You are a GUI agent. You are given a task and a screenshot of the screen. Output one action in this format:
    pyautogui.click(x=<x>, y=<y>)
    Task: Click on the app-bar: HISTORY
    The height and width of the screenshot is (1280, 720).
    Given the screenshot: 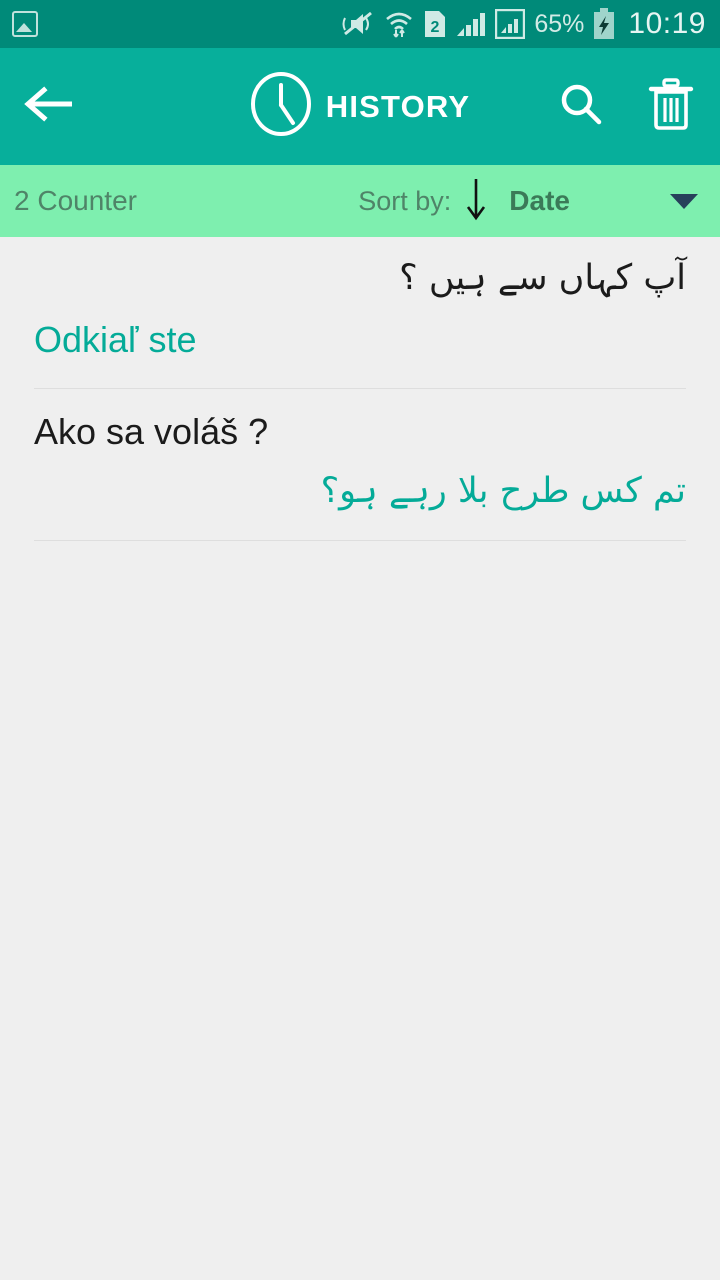 What is the action you would take?
    pyautogui.click(x=360, y=106)
    